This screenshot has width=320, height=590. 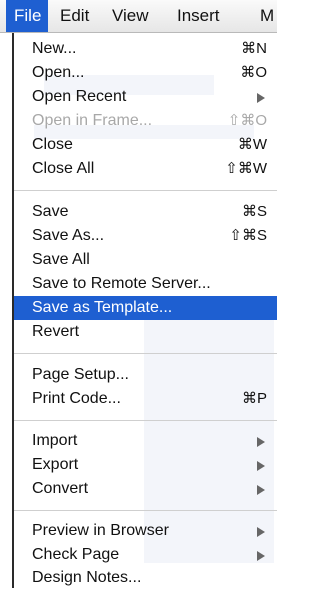 I want to click on menu-item-label: Save All, so click(x=61, y=259).